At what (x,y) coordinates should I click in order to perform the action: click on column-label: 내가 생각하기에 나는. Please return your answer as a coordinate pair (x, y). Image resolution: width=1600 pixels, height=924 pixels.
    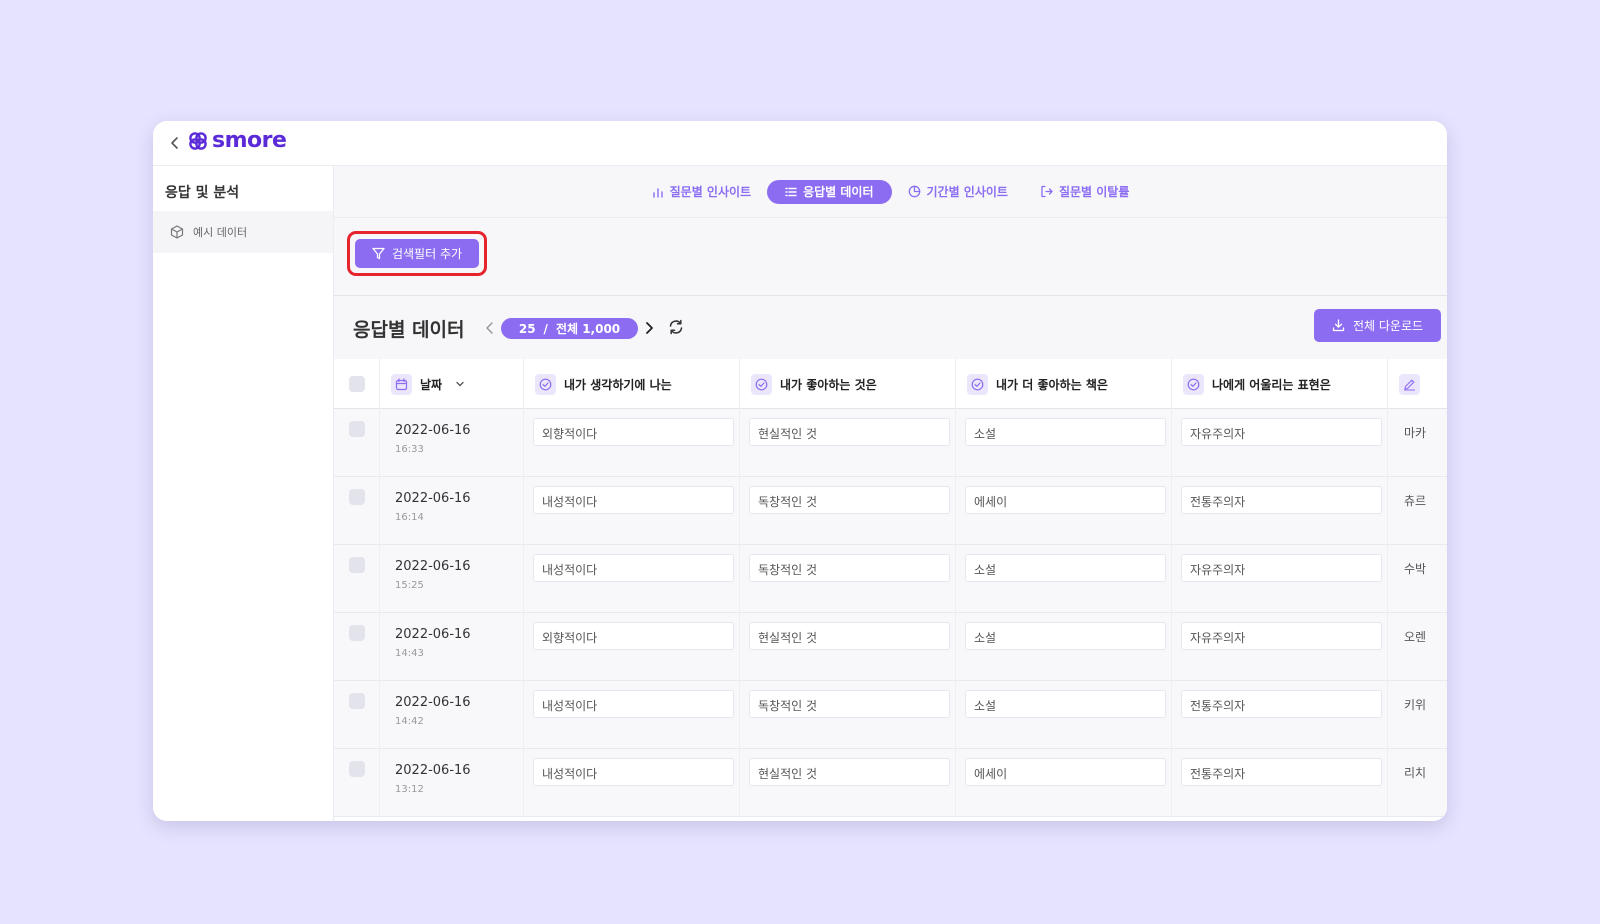
    Looking at the image, I should click on (618, 384).